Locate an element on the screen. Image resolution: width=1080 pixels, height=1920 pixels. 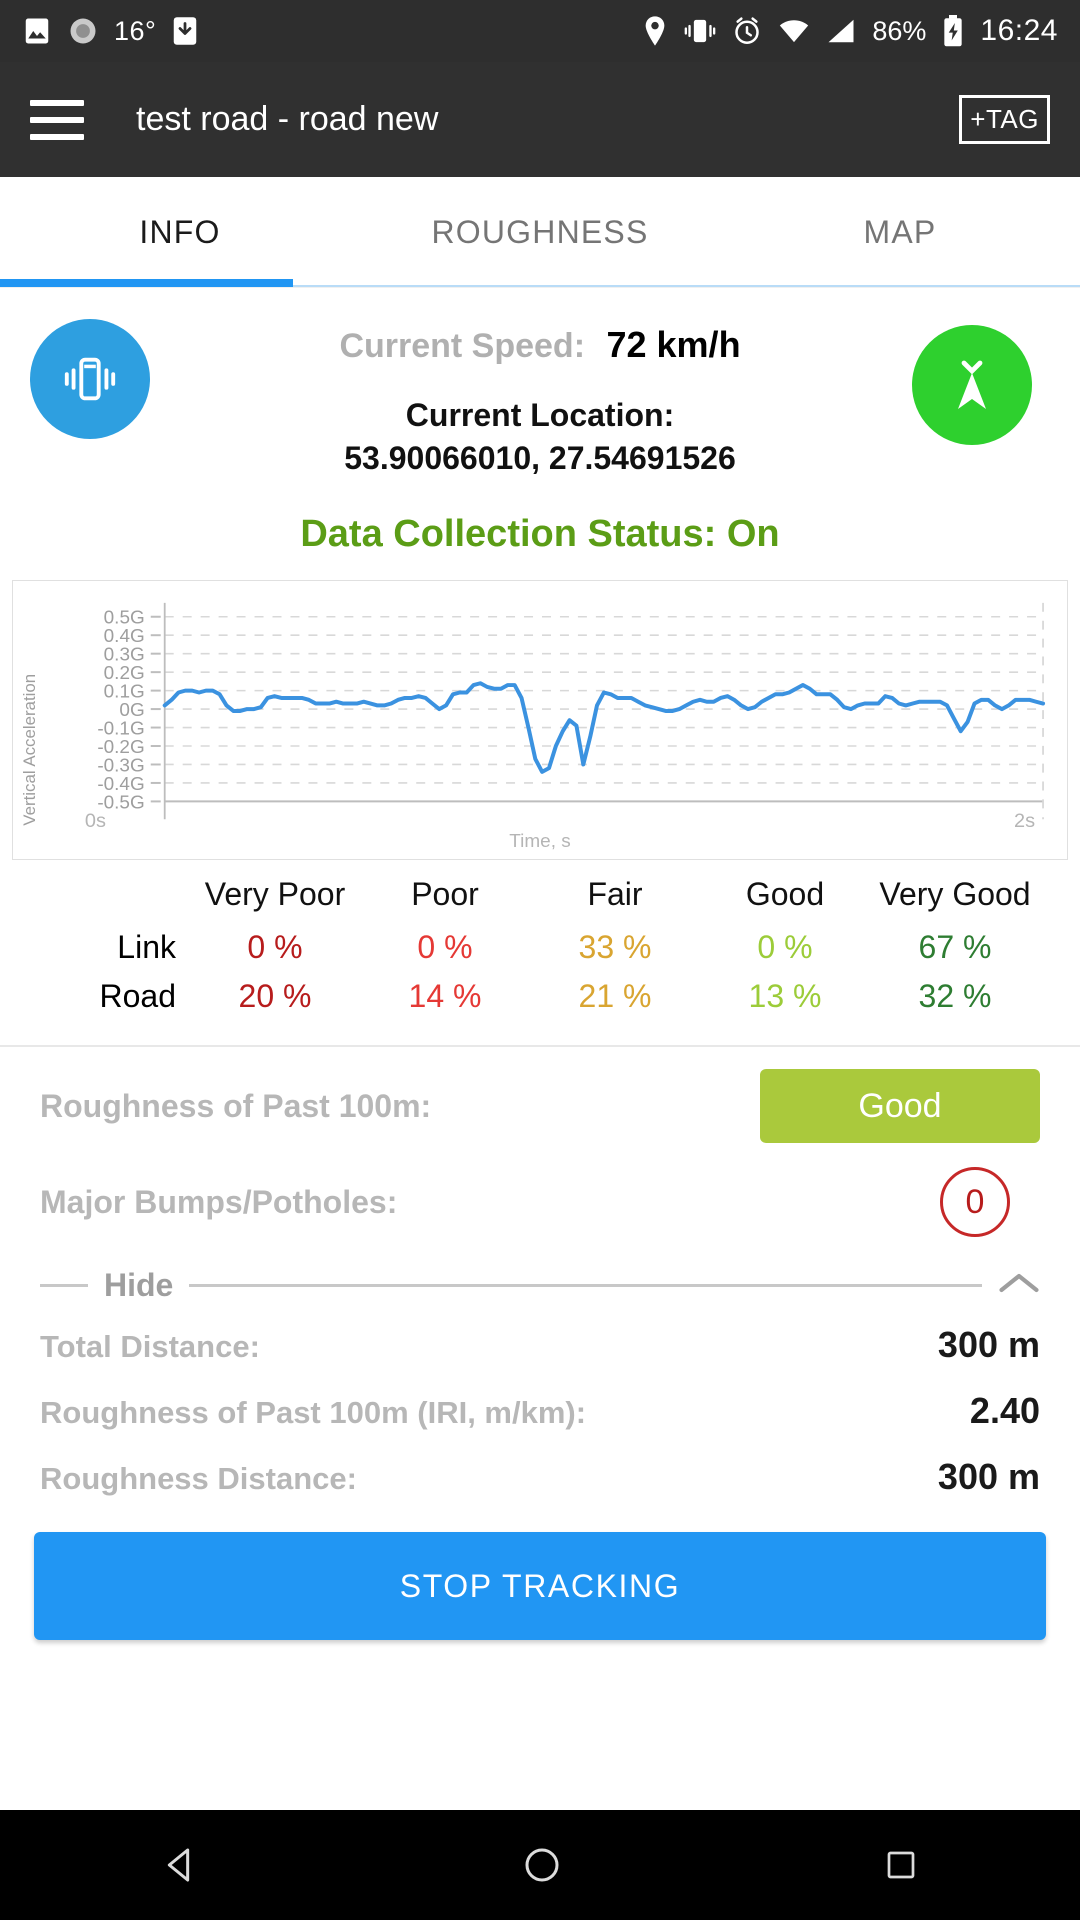
status-bar-right: 86% 16:24 is located at coordinates (850, 31).